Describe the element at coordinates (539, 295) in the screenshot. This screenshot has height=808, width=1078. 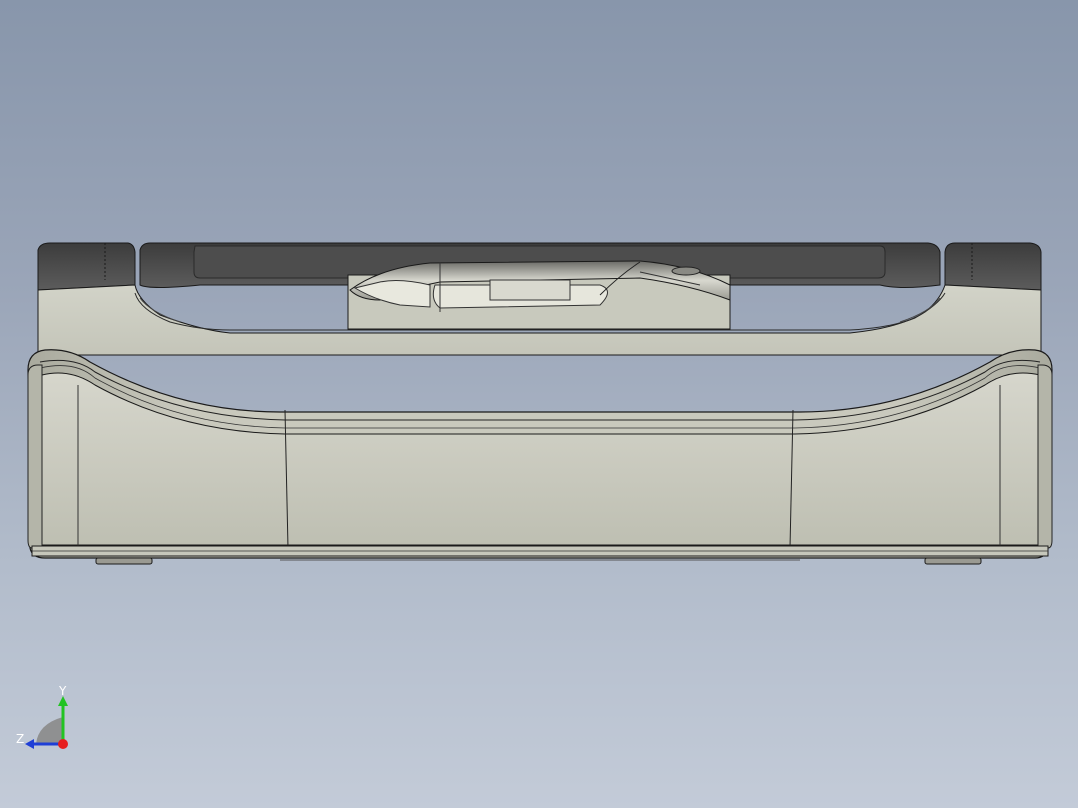
I see `carry-handle` at that location.